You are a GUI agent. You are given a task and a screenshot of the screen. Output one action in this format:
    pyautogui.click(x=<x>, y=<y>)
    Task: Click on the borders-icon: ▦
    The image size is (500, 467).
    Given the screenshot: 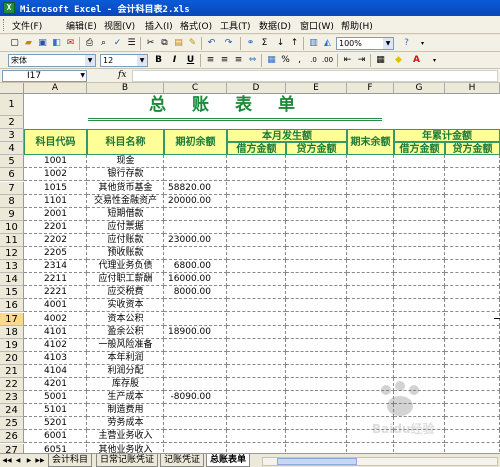 What is the action you would take?
    pyautogui.click(x=380, y=60)
    